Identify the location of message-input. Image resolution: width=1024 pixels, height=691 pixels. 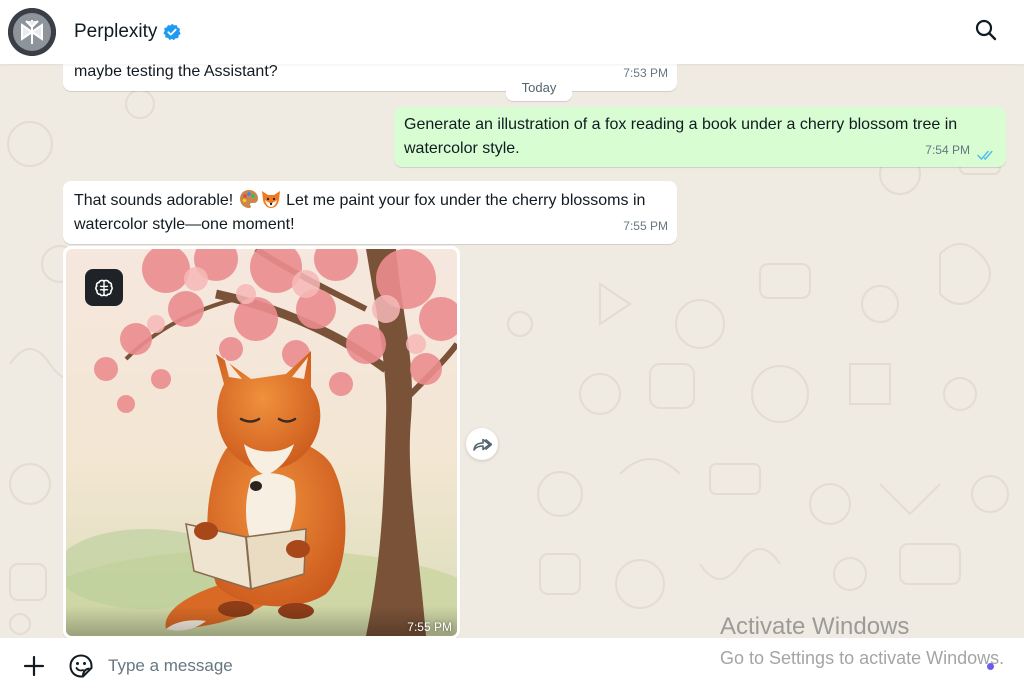
(398, 666).